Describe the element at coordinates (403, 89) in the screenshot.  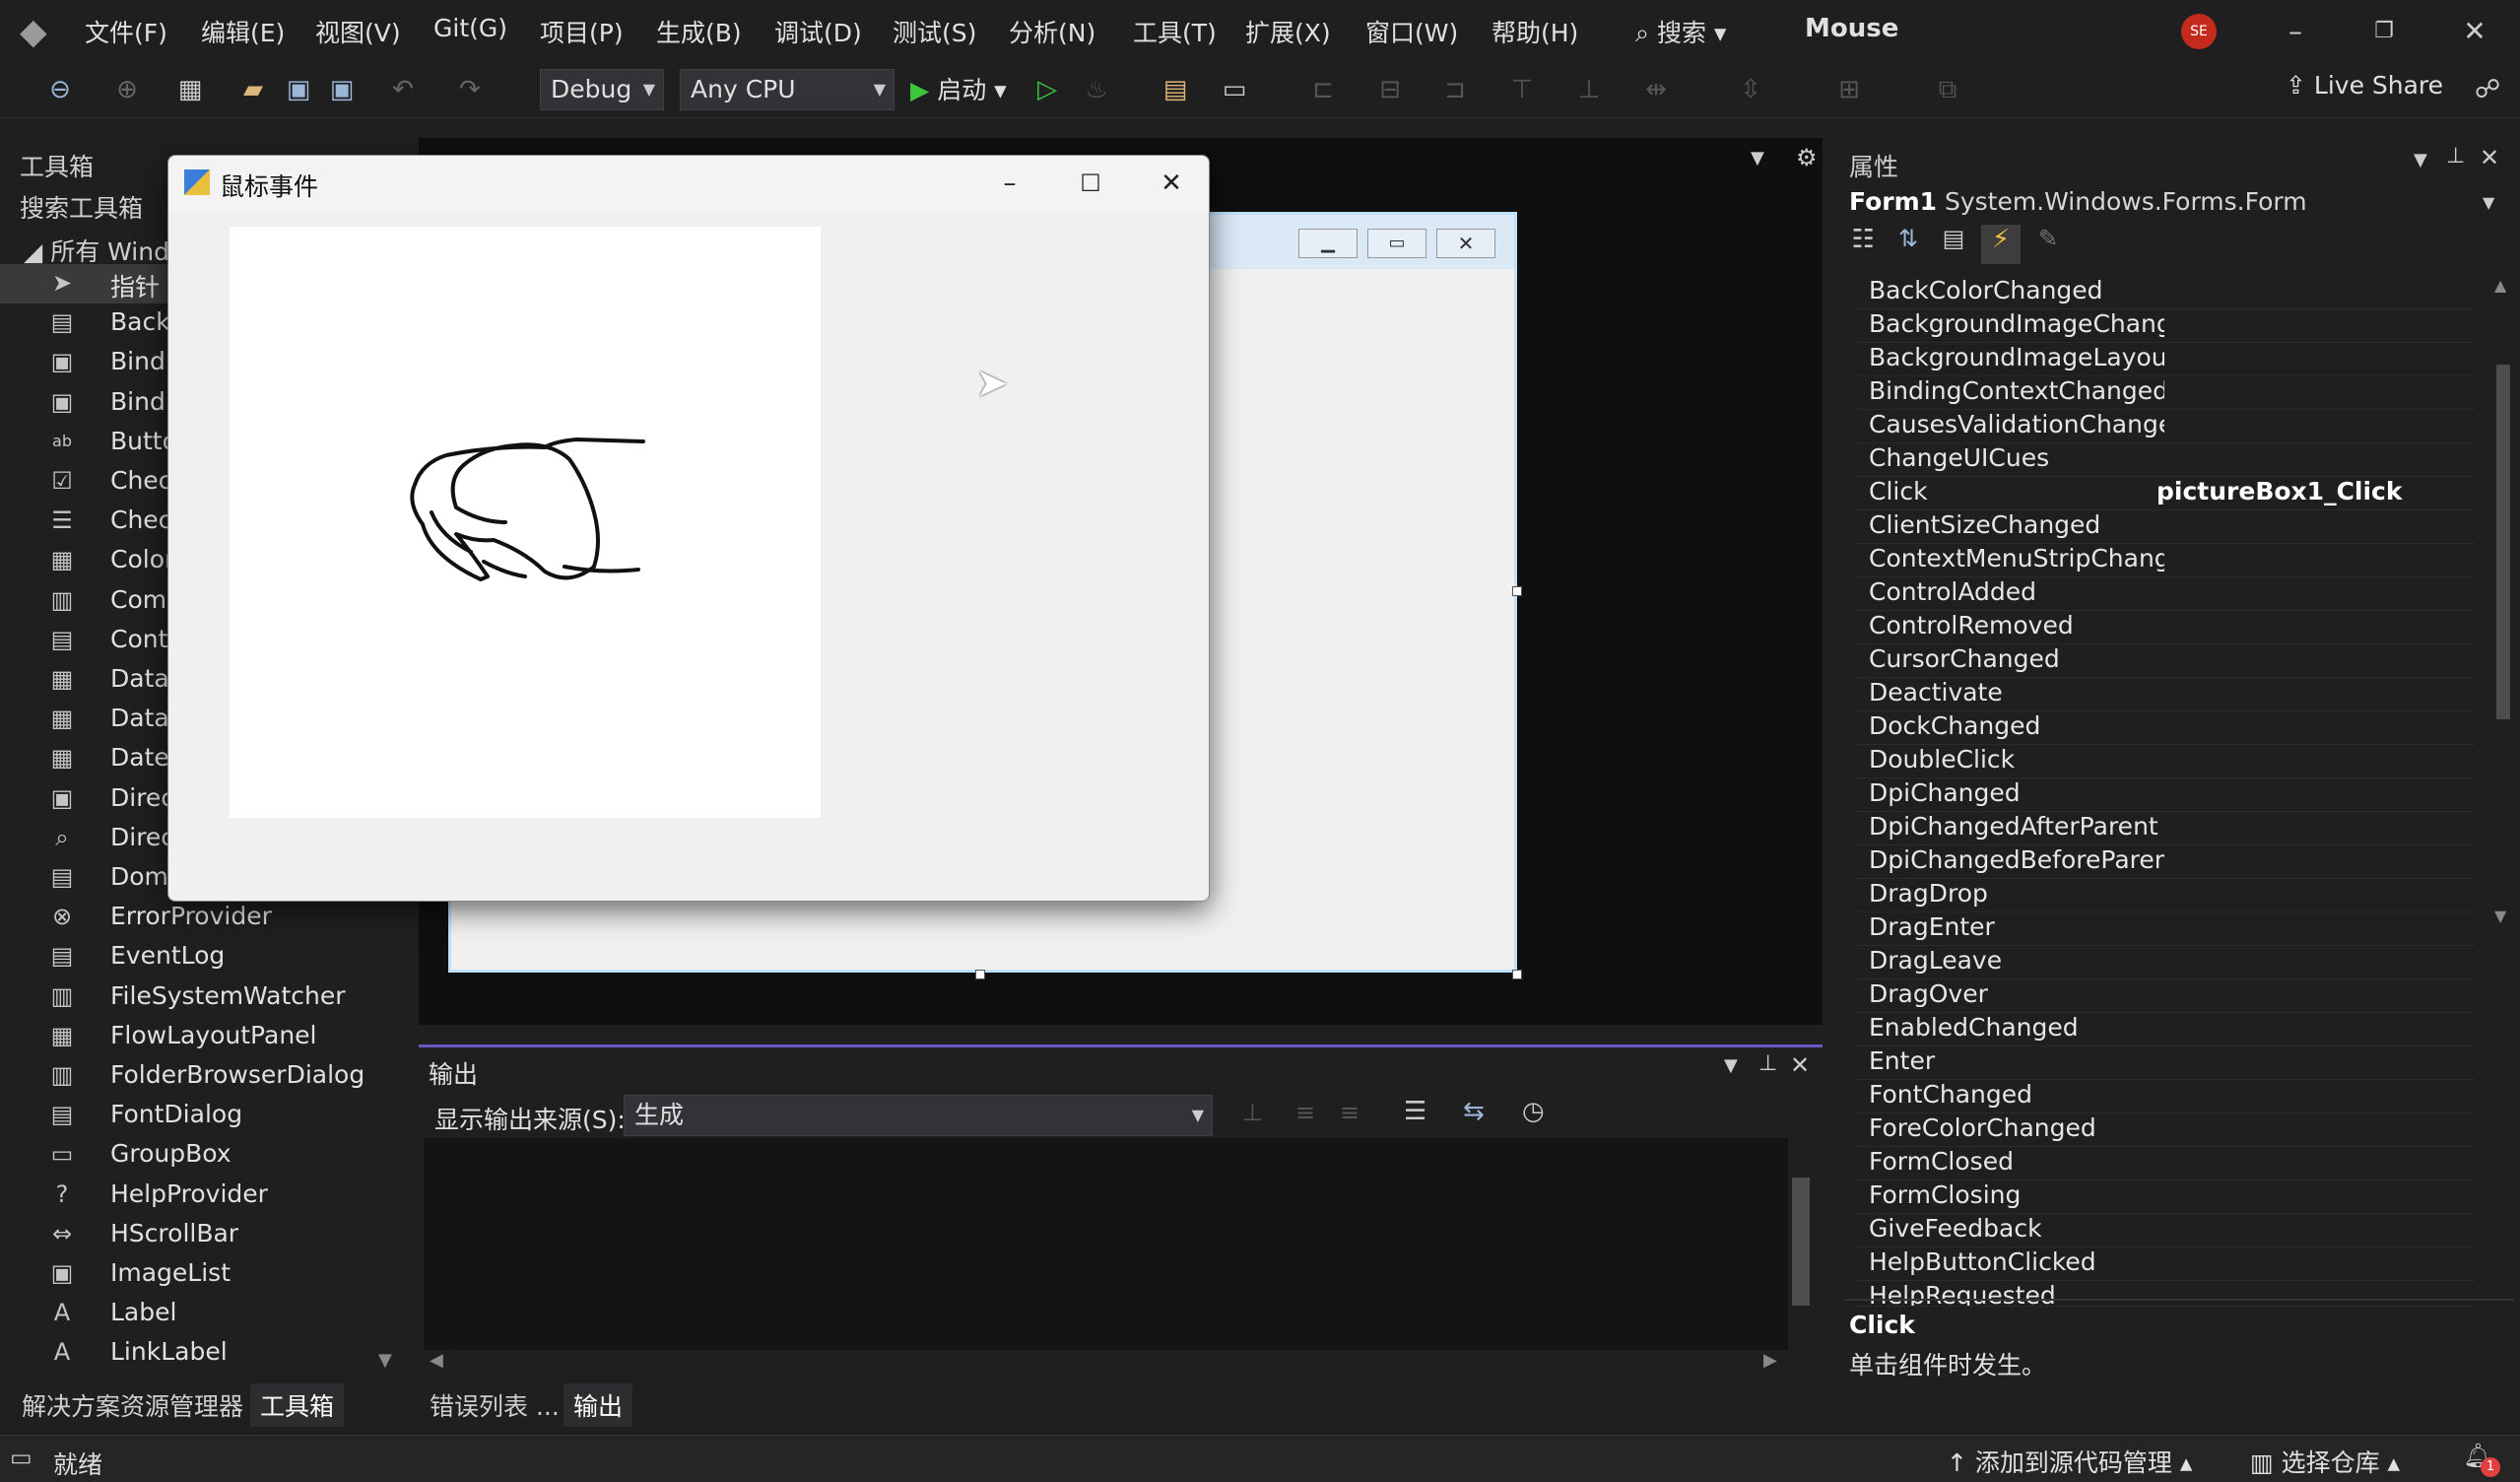
I see `undo-icon: ↶` at that location.